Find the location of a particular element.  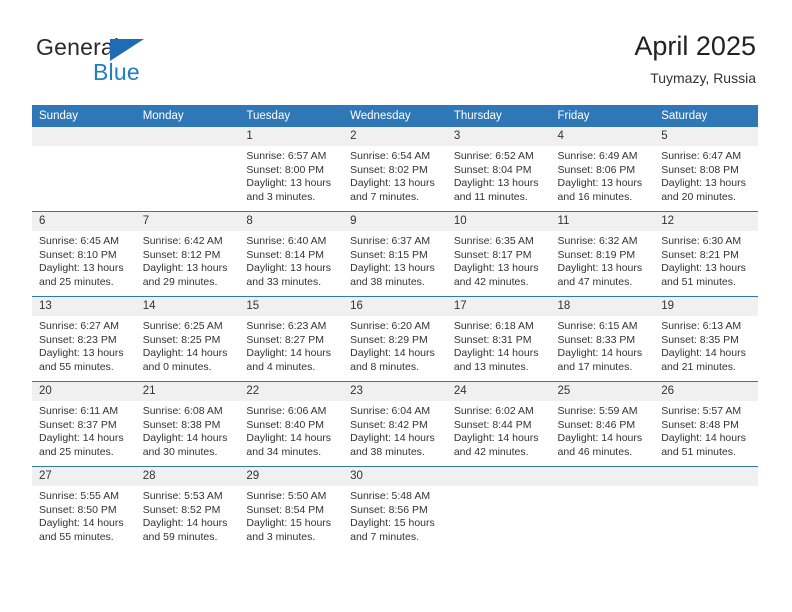

sunset-text: Sunset: 8:50 PM is located at coordinates (78, 509).